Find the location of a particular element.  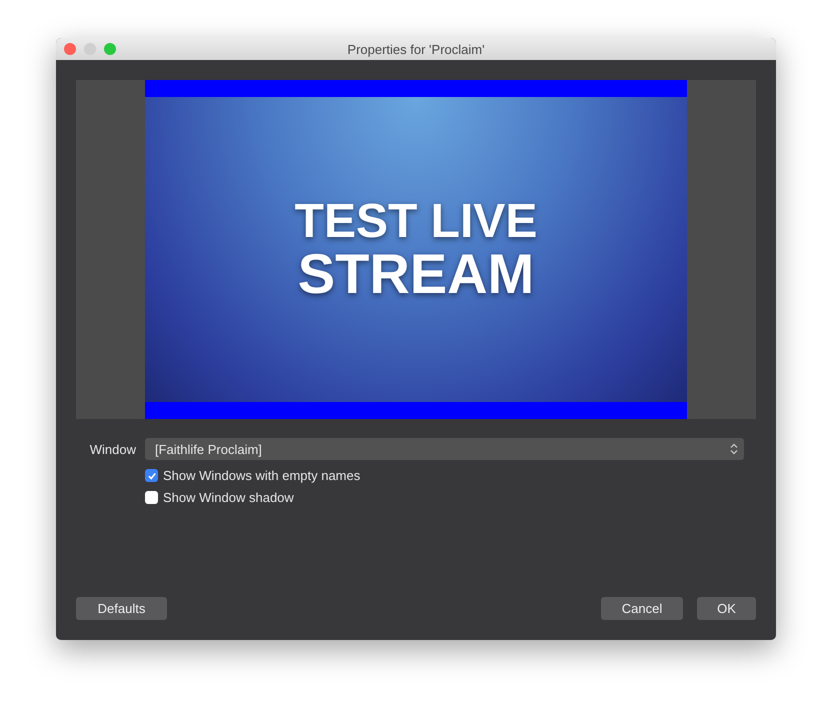

zoom-icon is located at coordinates (110, 49).